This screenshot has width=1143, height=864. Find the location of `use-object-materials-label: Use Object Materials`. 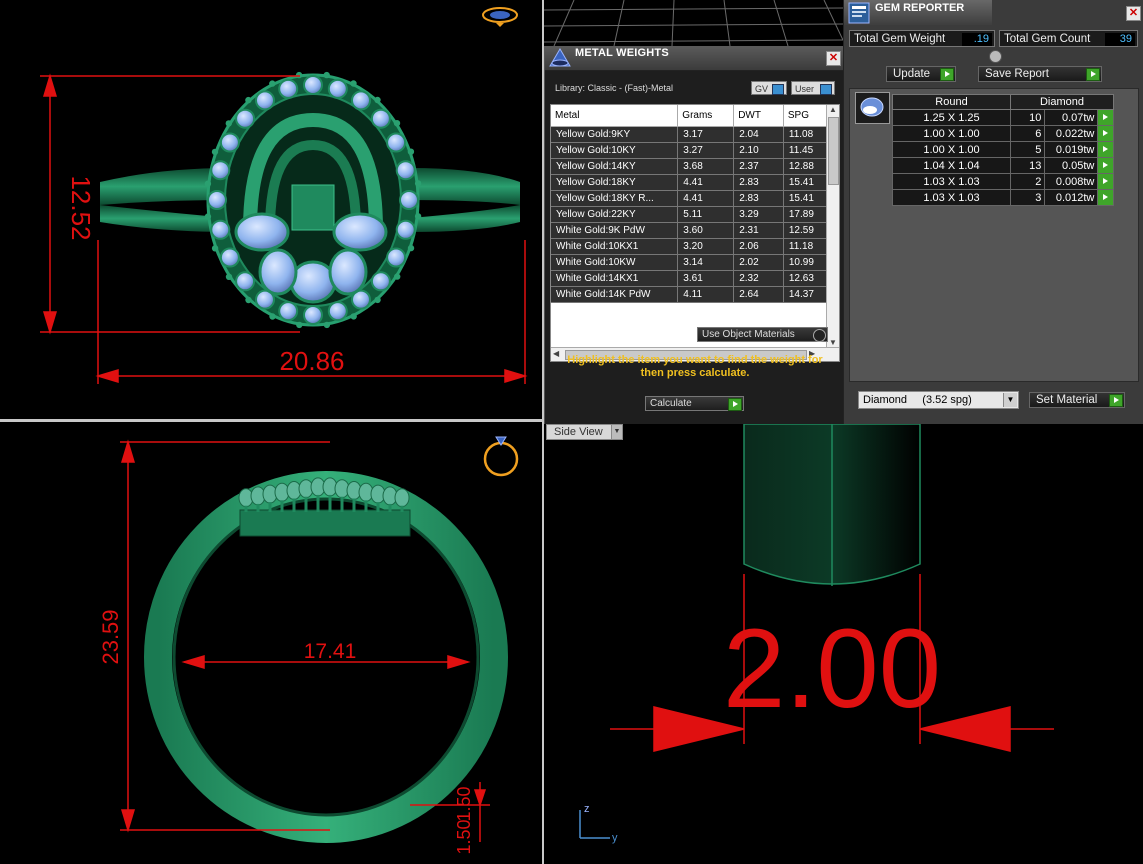

use-object-materials-label: Use Object Materials is located at coordinates (748, 334).